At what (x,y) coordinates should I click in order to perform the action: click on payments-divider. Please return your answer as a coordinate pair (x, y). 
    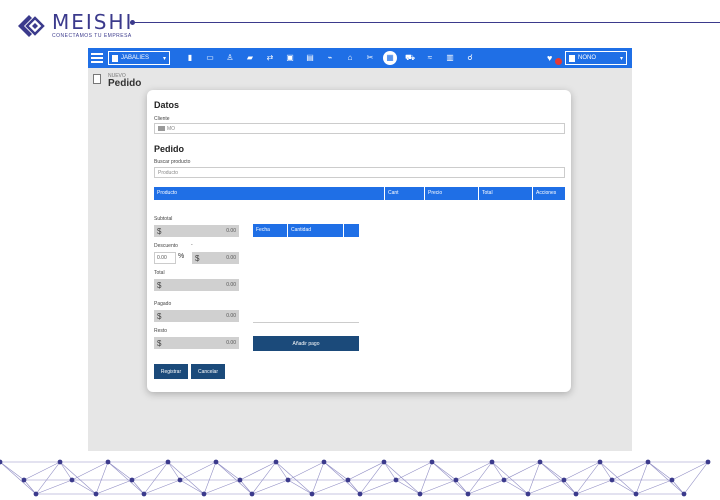
    Looking at the image, I should click on (306, 322).